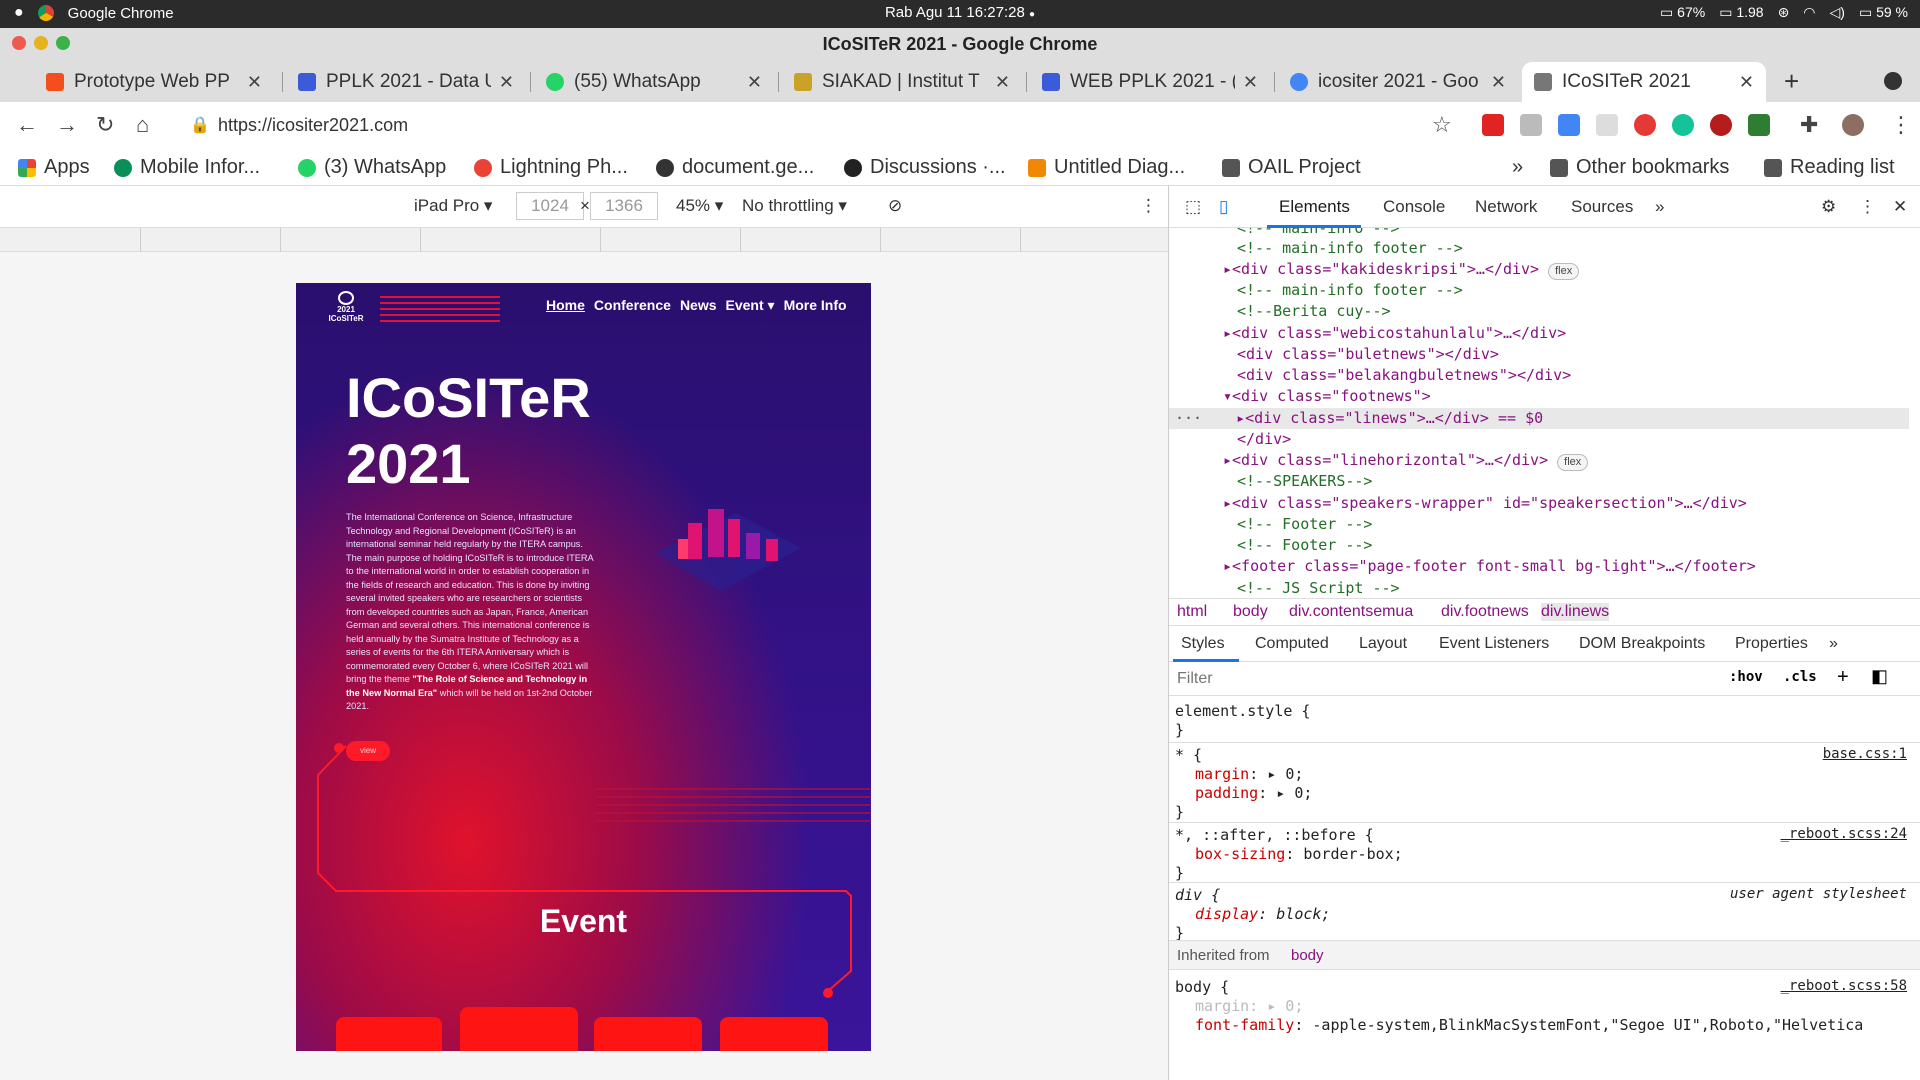  I want to click on throttle-select: No throttling ▾, so click(794, 206).